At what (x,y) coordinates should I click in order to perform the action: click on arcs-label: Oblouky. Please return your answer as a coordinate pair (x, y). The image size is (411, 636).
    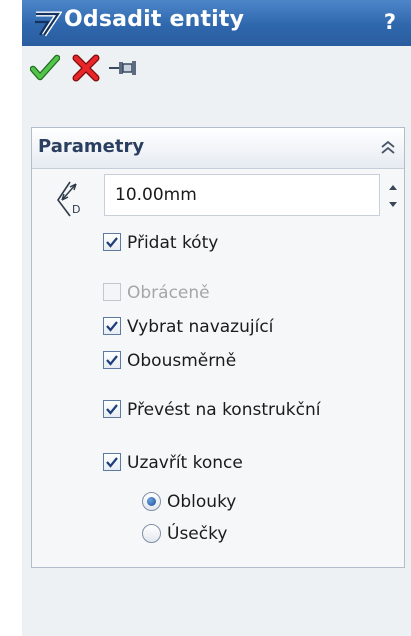
    Looking at the image, I should click on (202, 502).